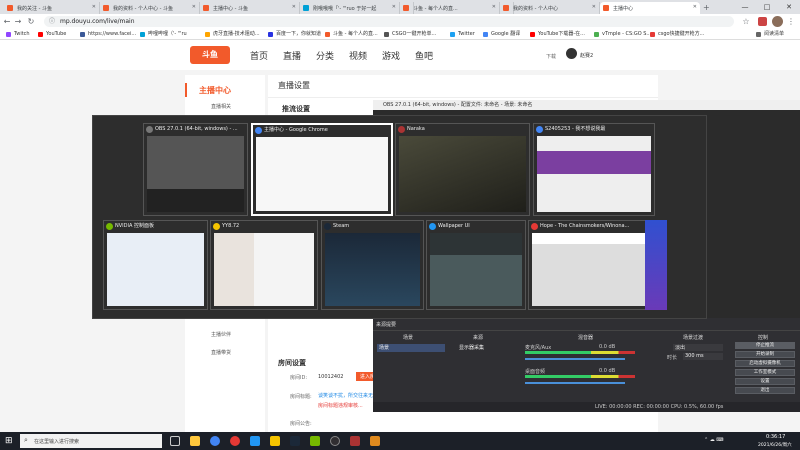  I want to click on clock-date: 2021/6/26/周六, so click(775, 445).